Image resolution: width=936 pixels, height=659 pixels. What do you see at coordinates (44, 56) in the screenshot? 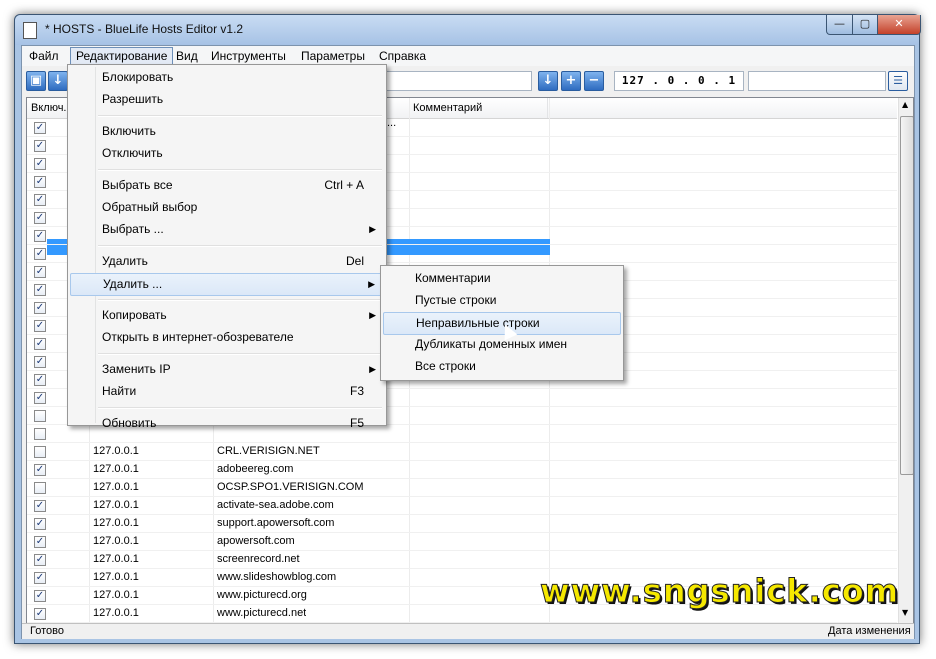
I see `menu-file: Файл` at bounding box center [44, 56].